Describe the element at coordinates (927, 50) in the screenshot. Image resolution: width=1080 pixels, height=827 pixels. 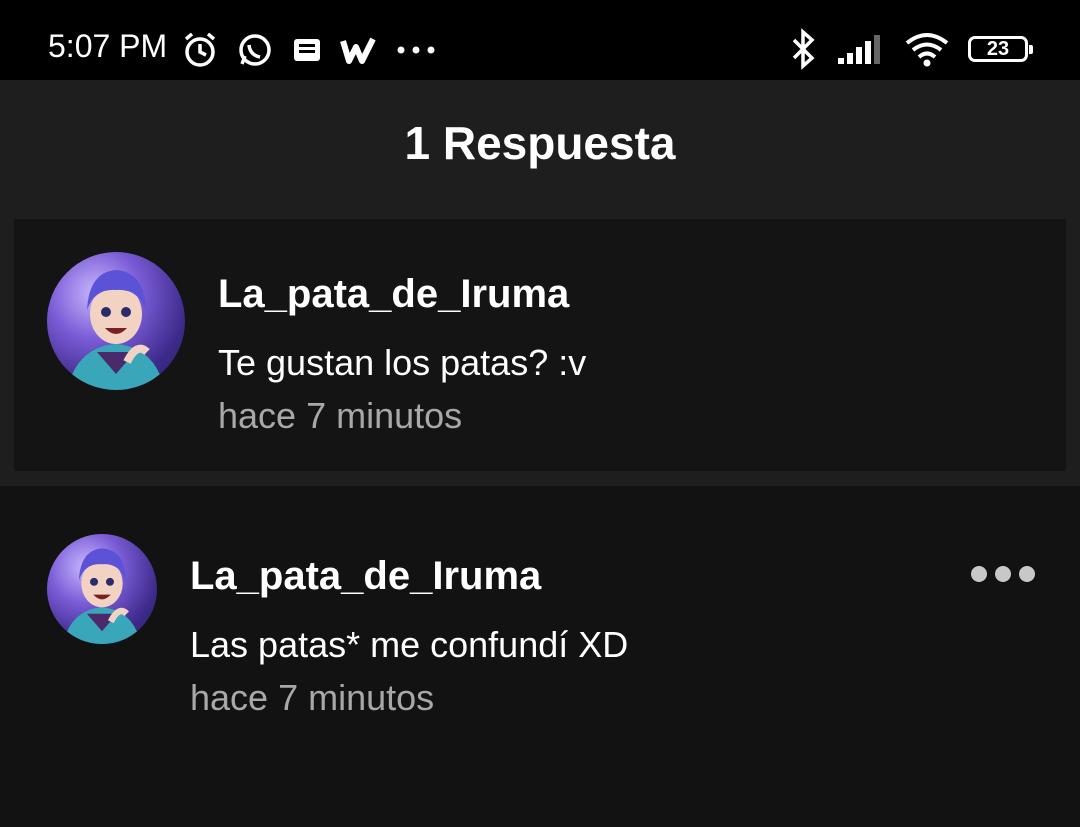
I see `wifi-icon` at that location.